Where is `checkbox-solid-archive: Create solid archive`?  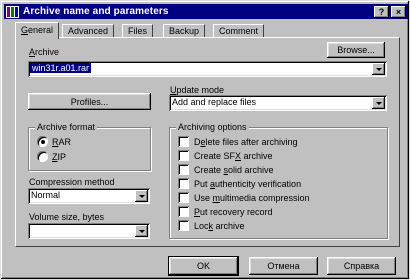
checkbox-solid-archive: Create solid archive is located at coordinates (226, 169).